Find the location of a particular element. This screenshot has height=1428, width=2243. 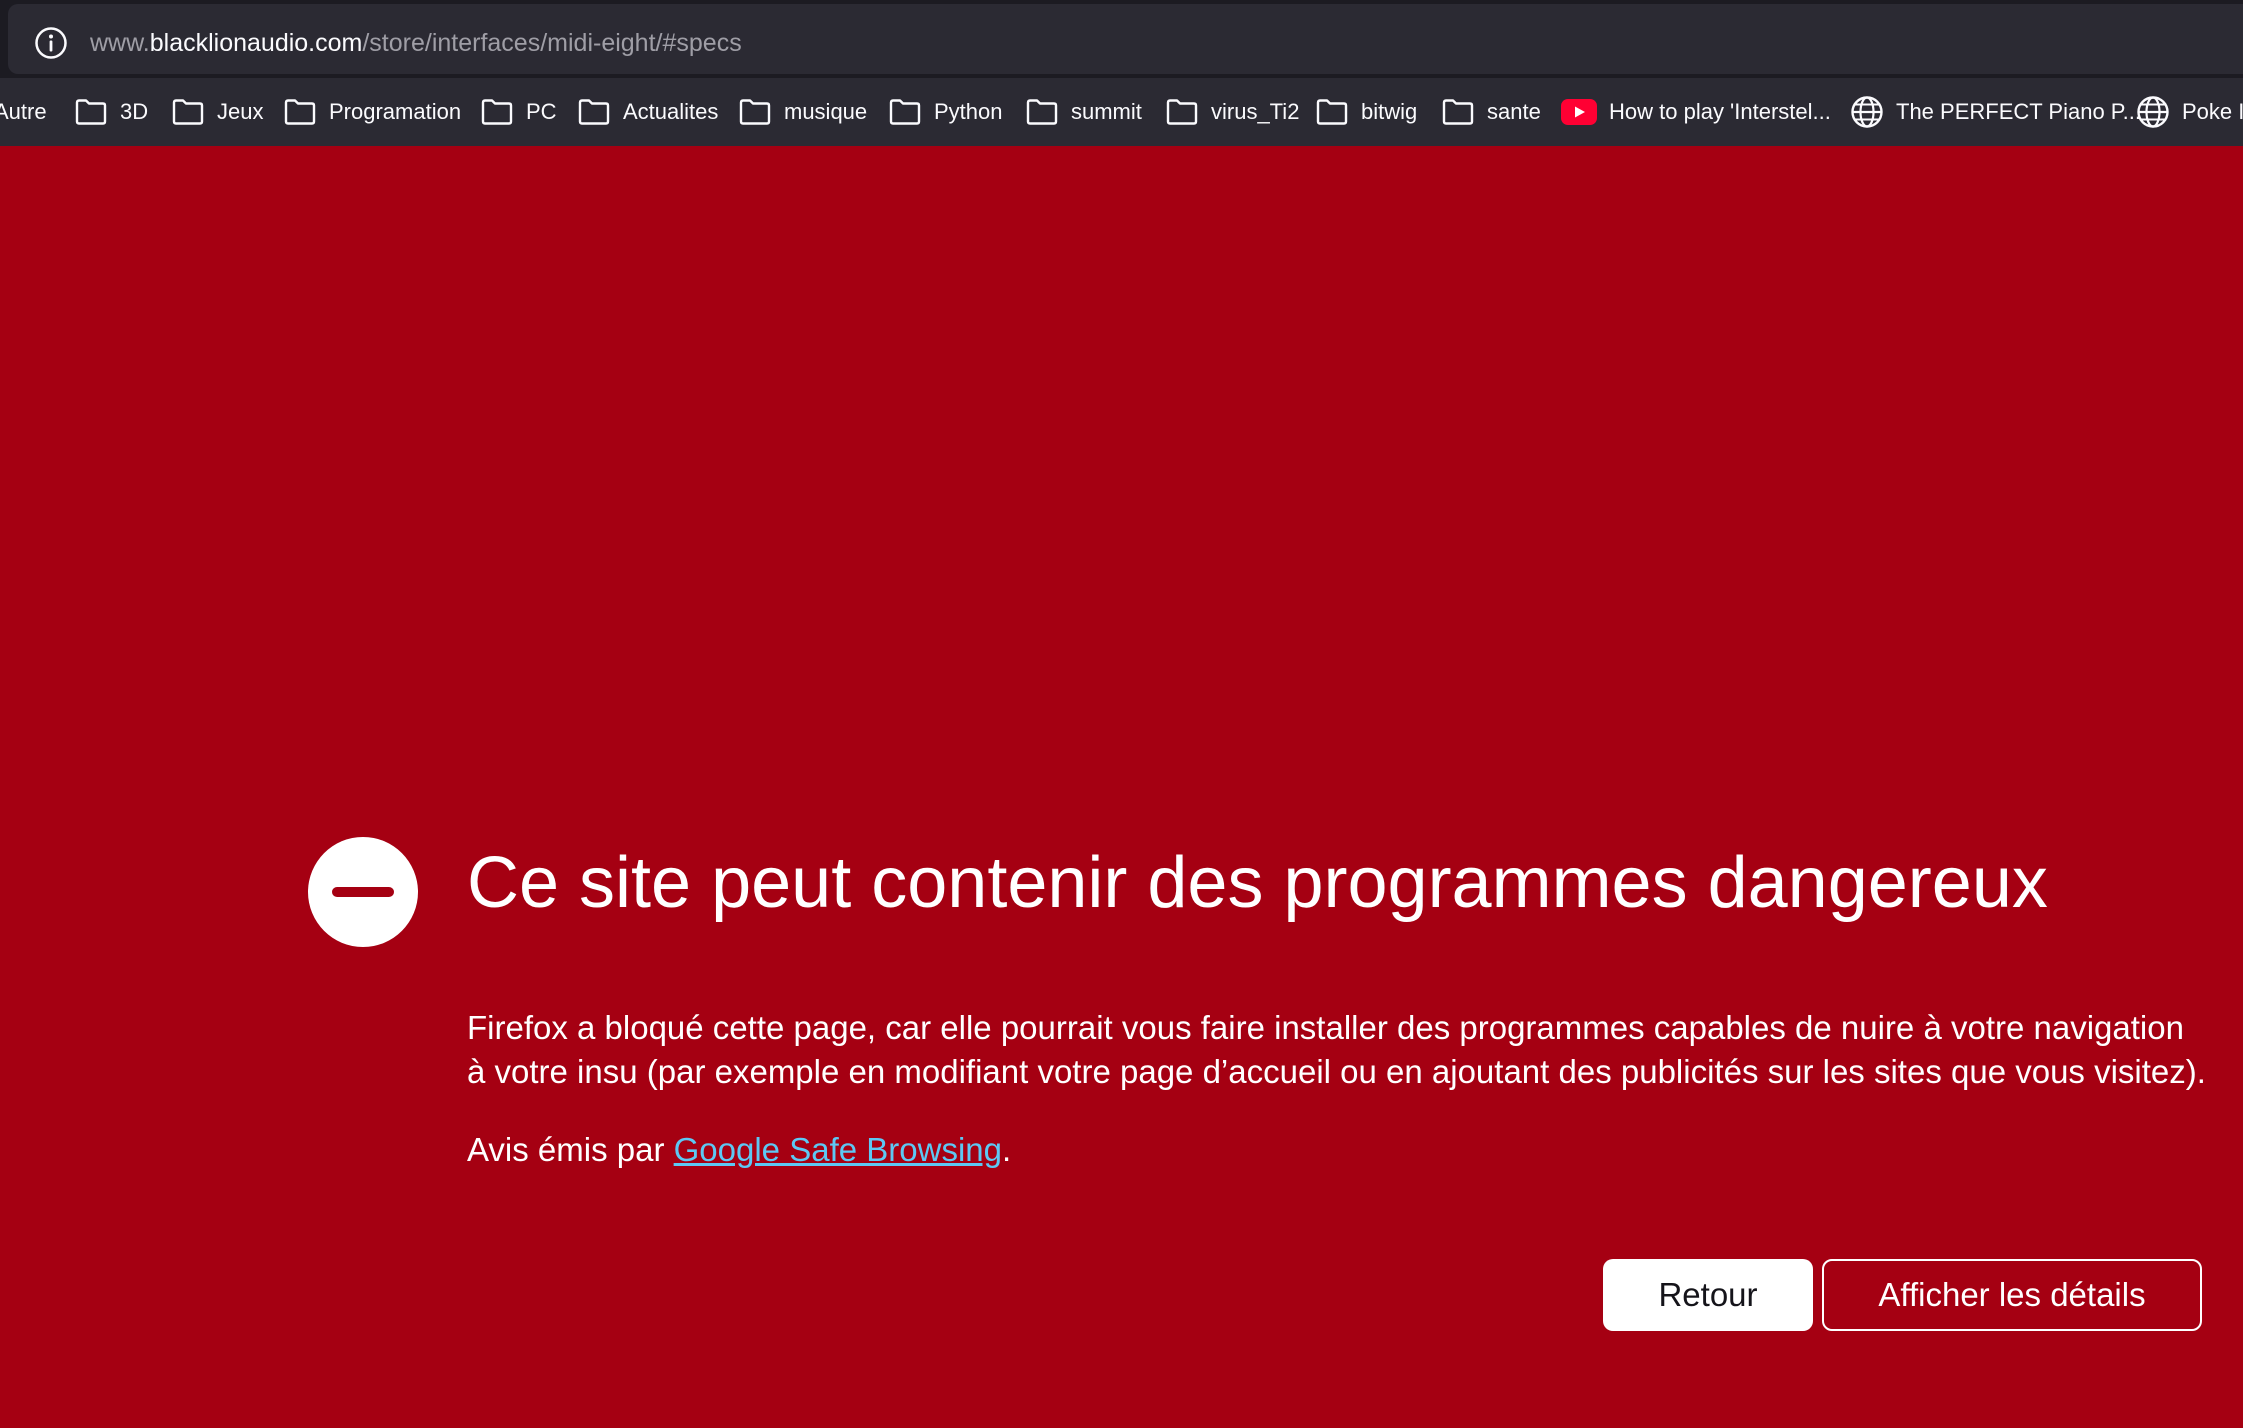

url-prefix: www. is located at coordinates (120, 43).